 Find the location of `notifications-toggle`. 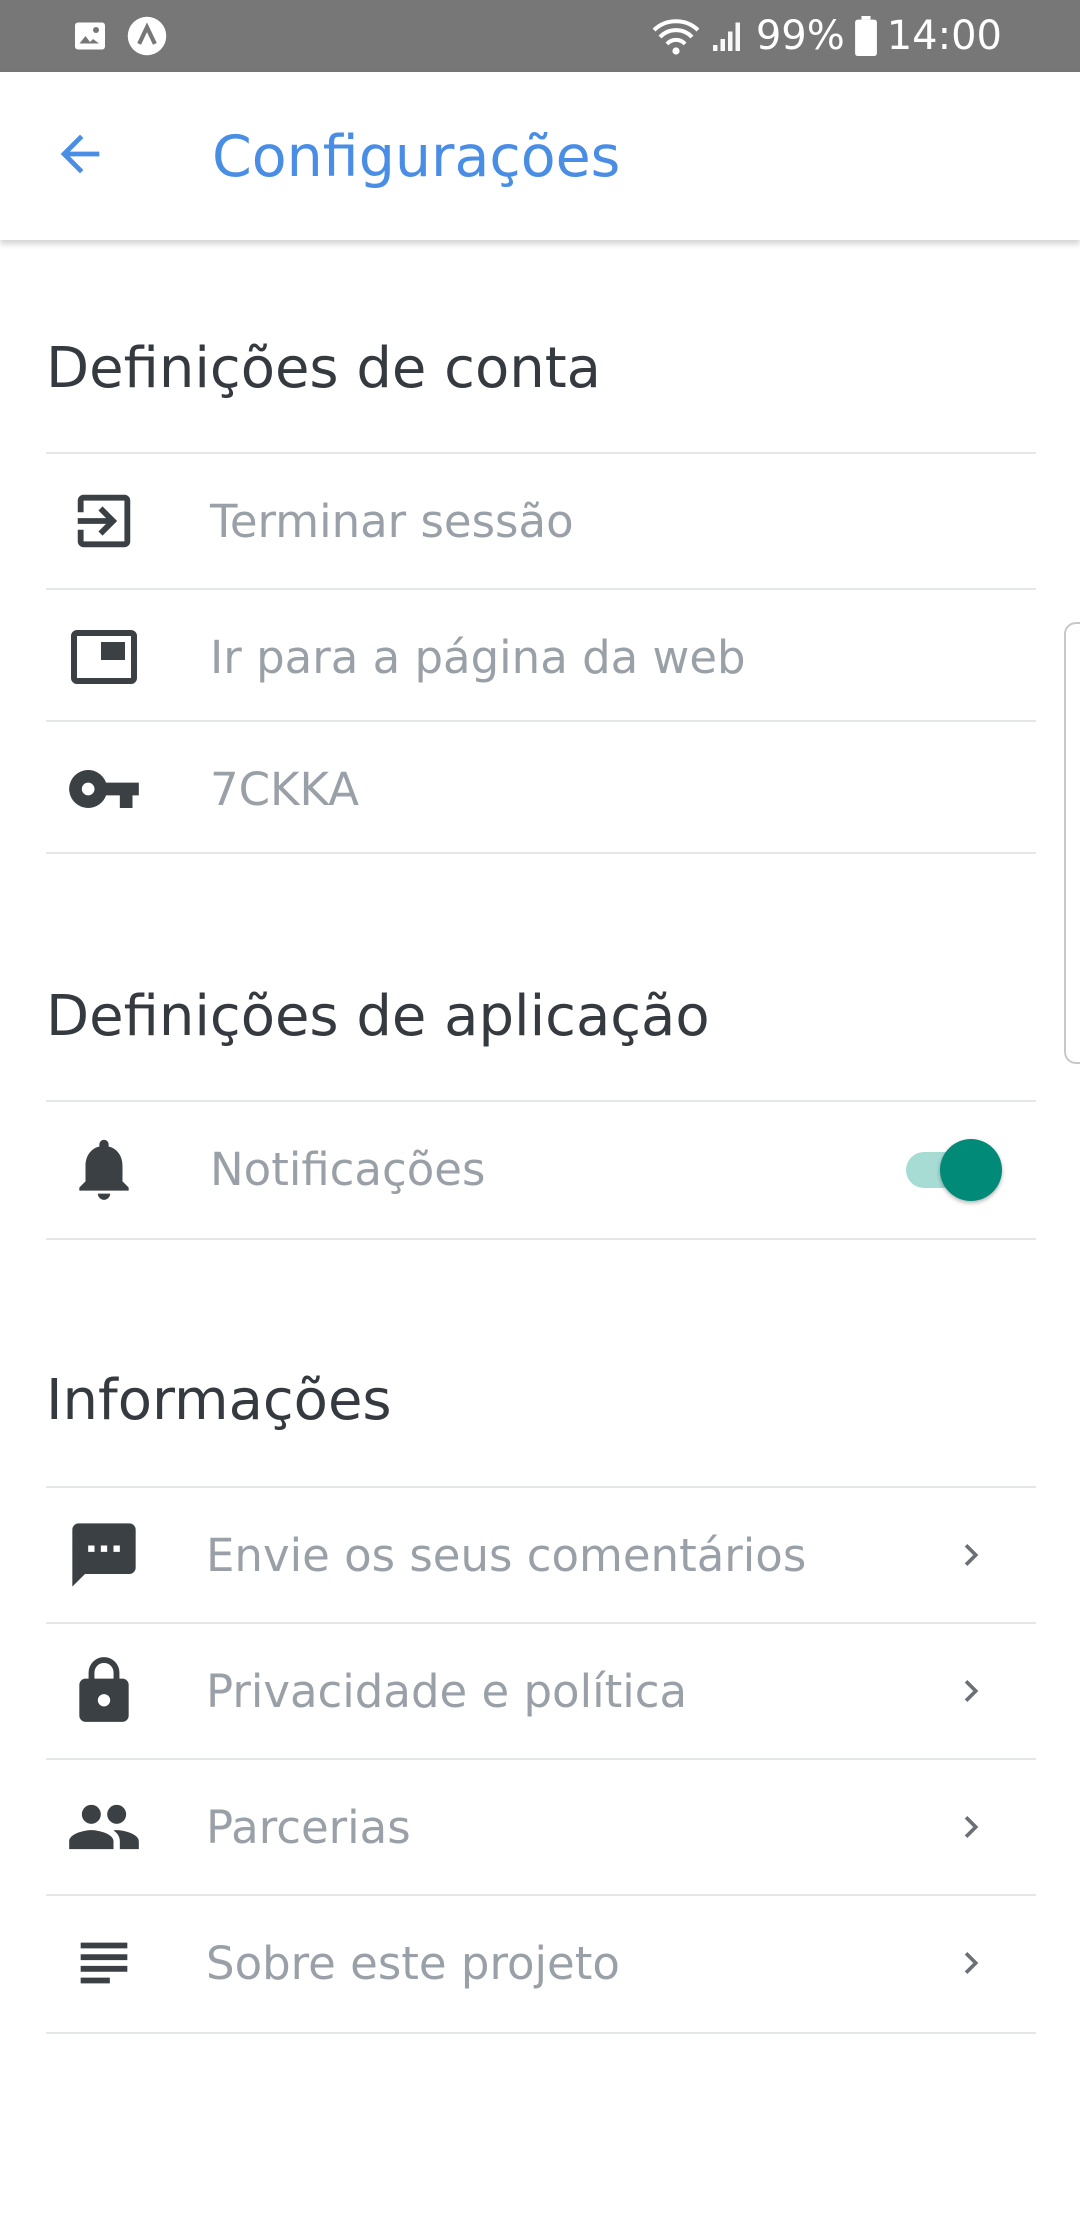

notifications-toggle is located at coordinates (952, 1170).